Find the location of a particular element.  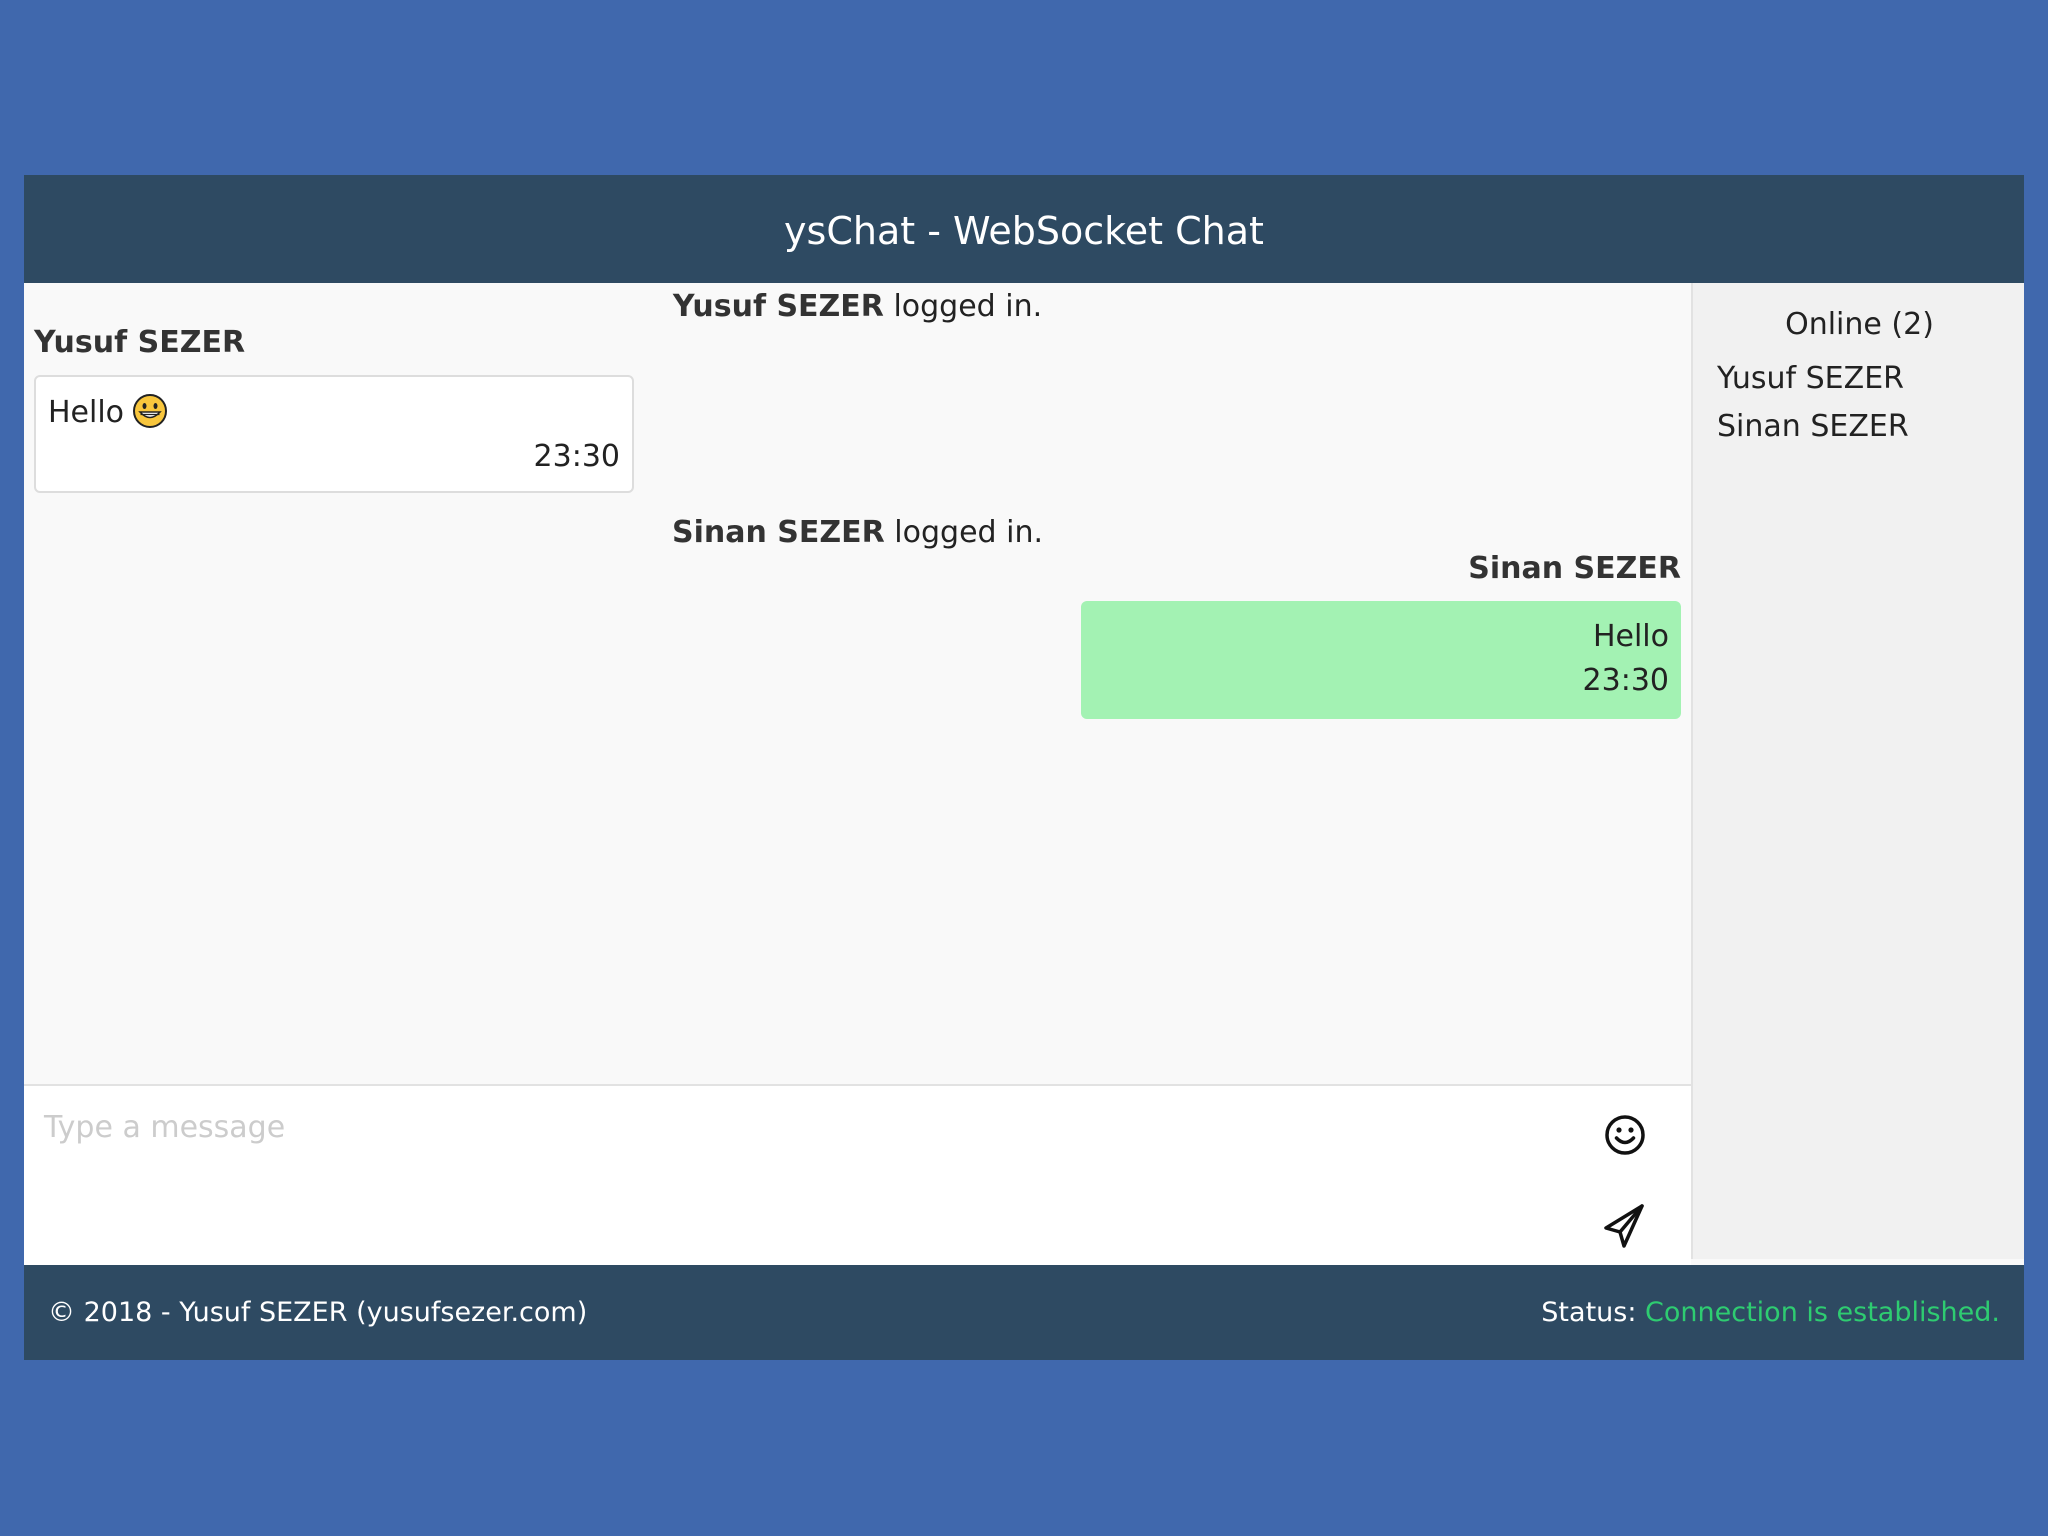

grinning-face-icon is located at coordinates (150, 410).